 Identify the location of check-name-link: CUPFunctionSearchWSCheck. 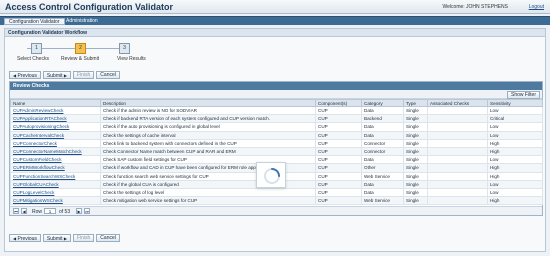
(55, 176).